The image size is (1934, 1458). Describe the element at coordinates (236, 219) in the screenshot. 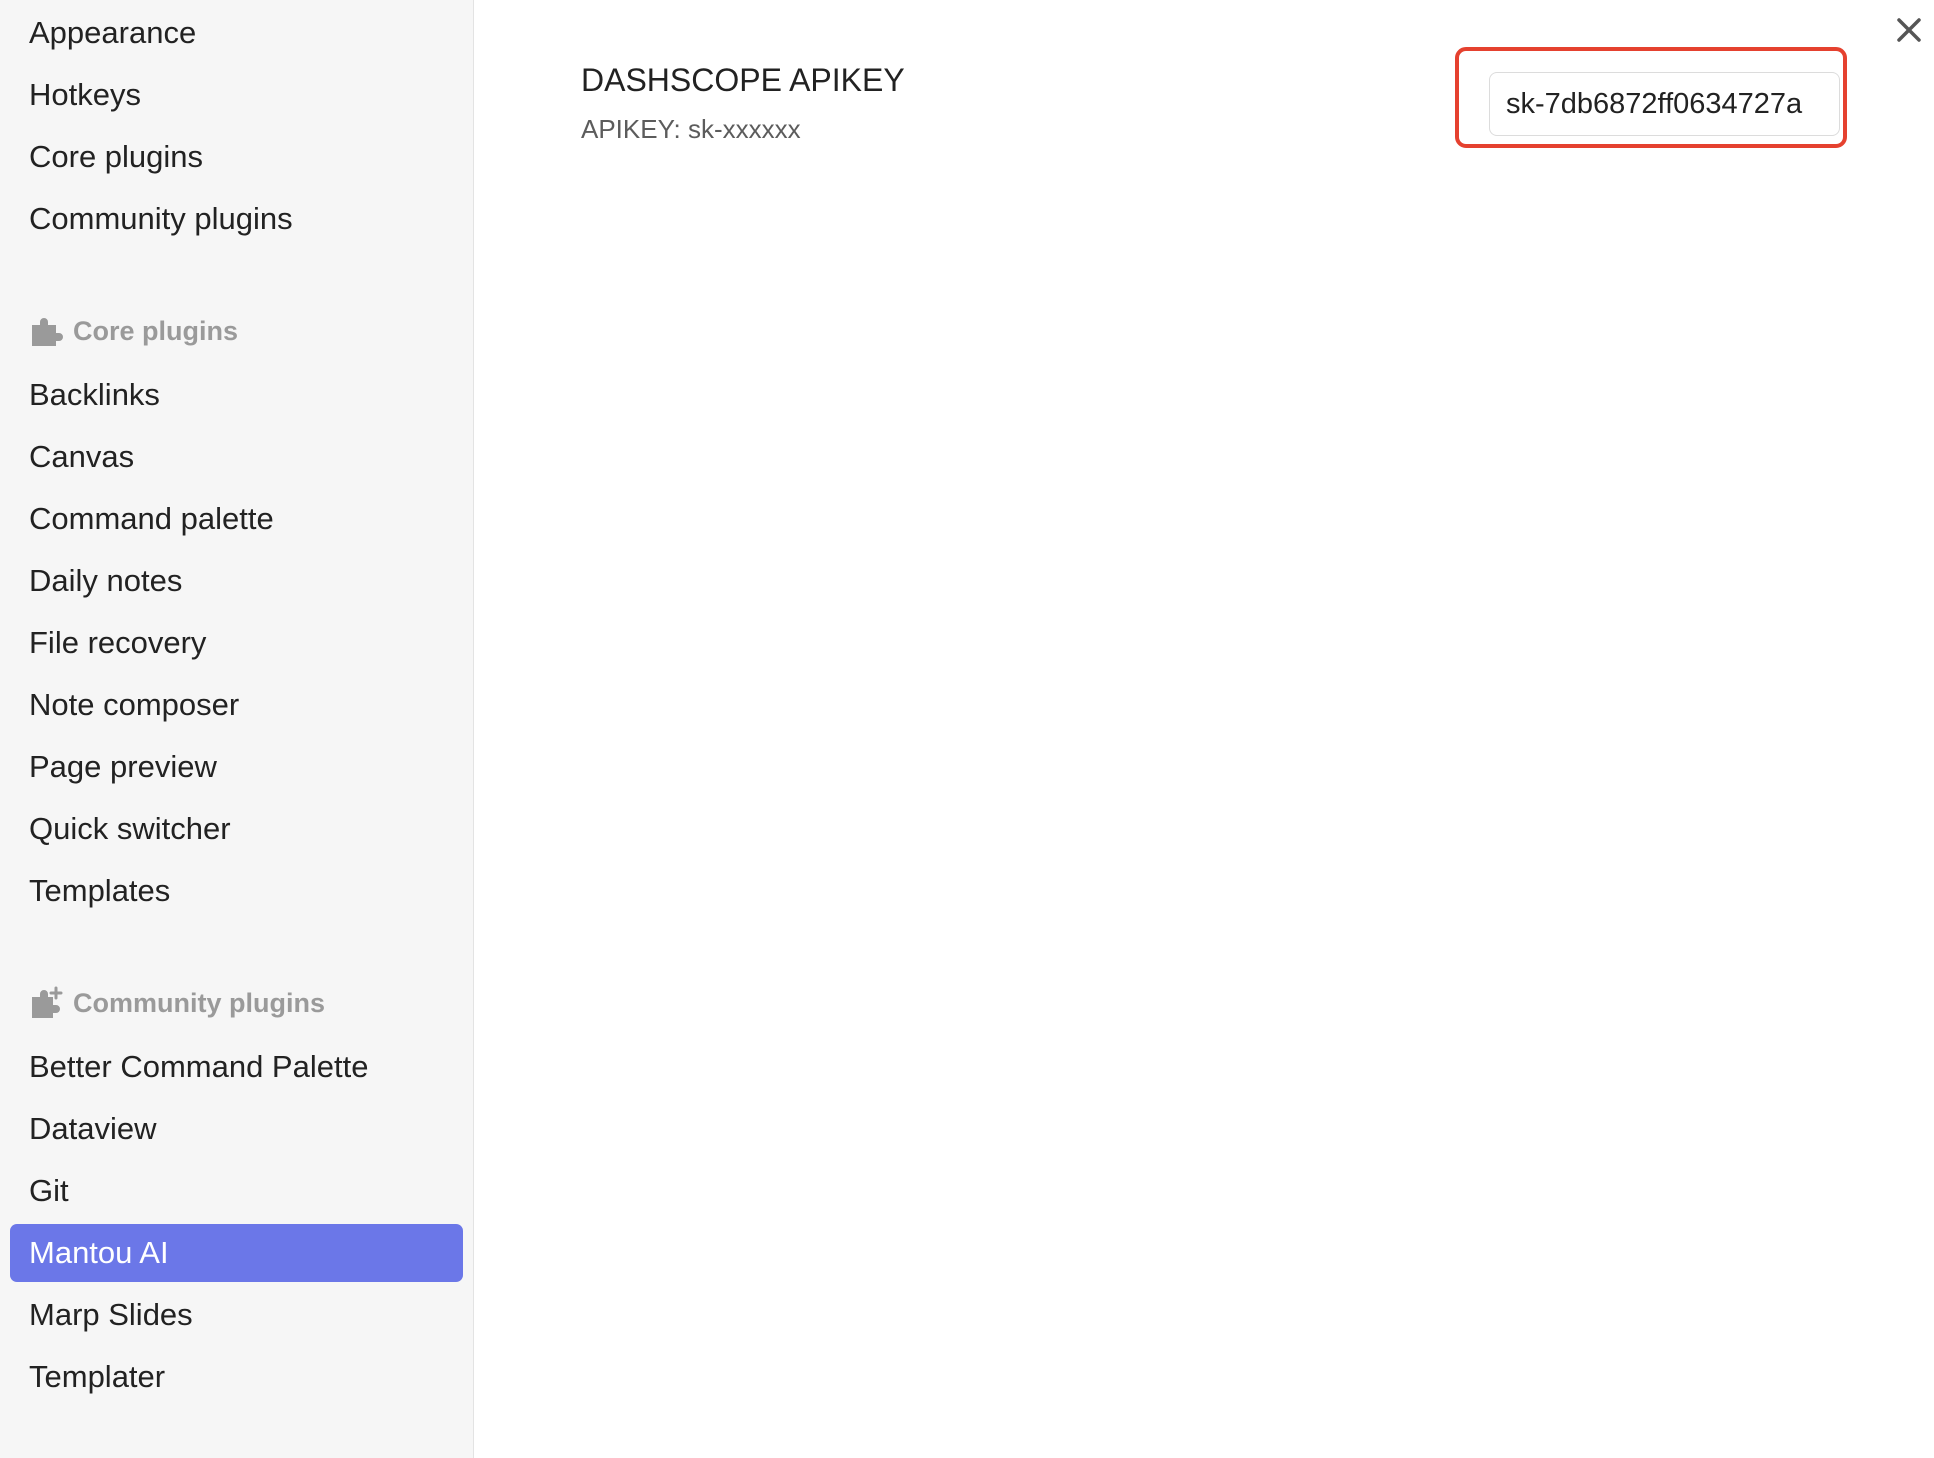

I see `sidebar-item-community-plugins: Community plugins` at that location.